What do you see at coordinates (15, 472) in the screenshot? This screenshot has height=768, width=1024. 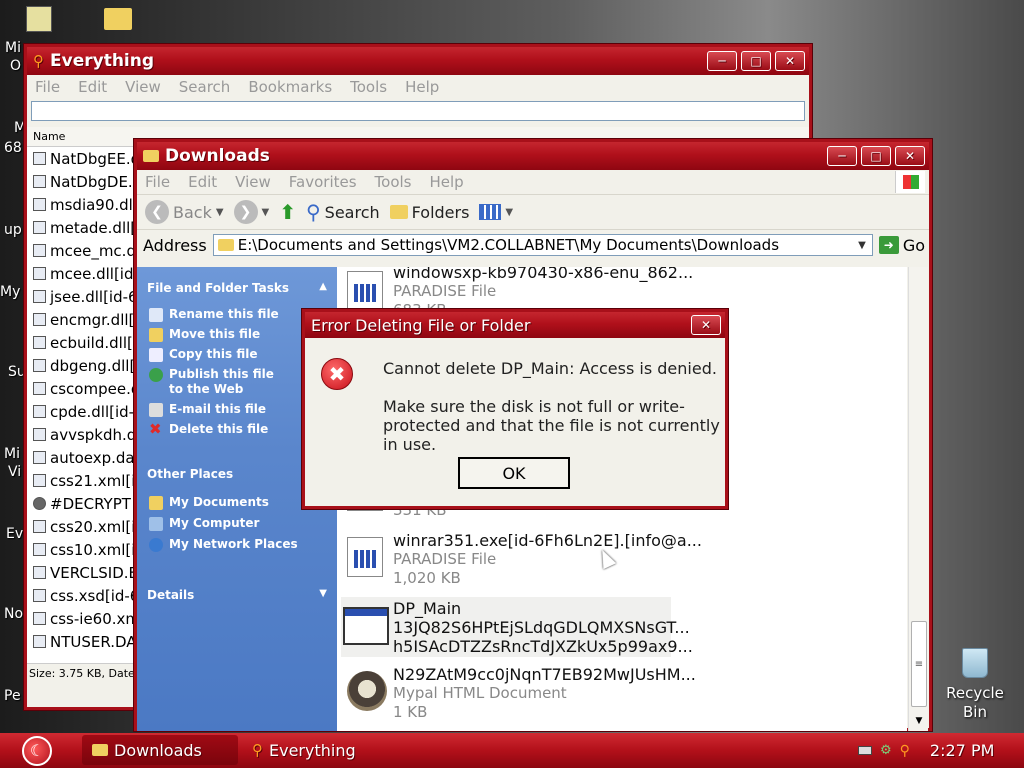 I see `desktop-label-fragment: Vi` at bounding box center [15, 472].